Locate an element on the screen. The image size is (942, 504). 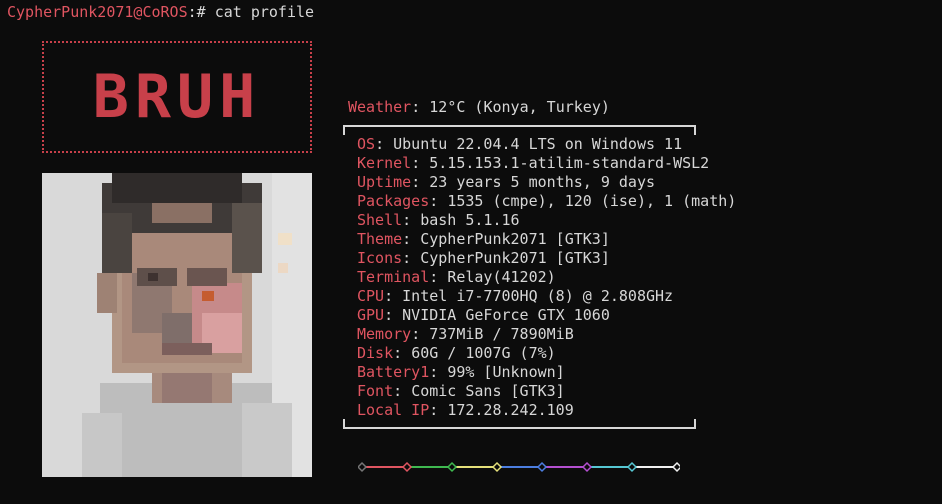
info-row: Battery1: 99% [Unknown] is located at coordinates (546, 372).